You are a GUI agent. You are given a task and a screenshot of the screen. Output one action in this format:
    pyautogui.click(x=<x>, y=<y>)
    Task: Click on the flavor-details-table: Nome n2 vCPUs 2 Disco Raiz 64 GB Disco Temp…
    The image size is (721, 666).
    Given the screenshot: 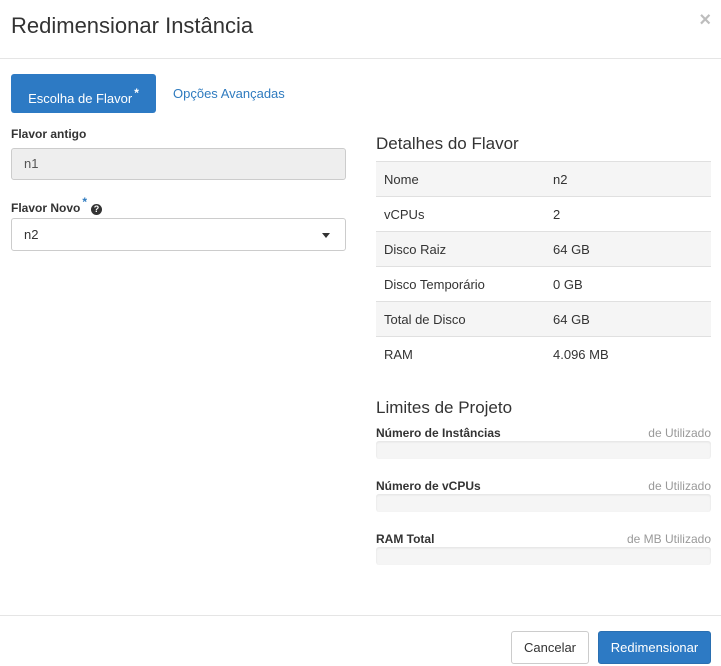 What is the action you would take?
    pyautogui.click(x=543, y=266)
    